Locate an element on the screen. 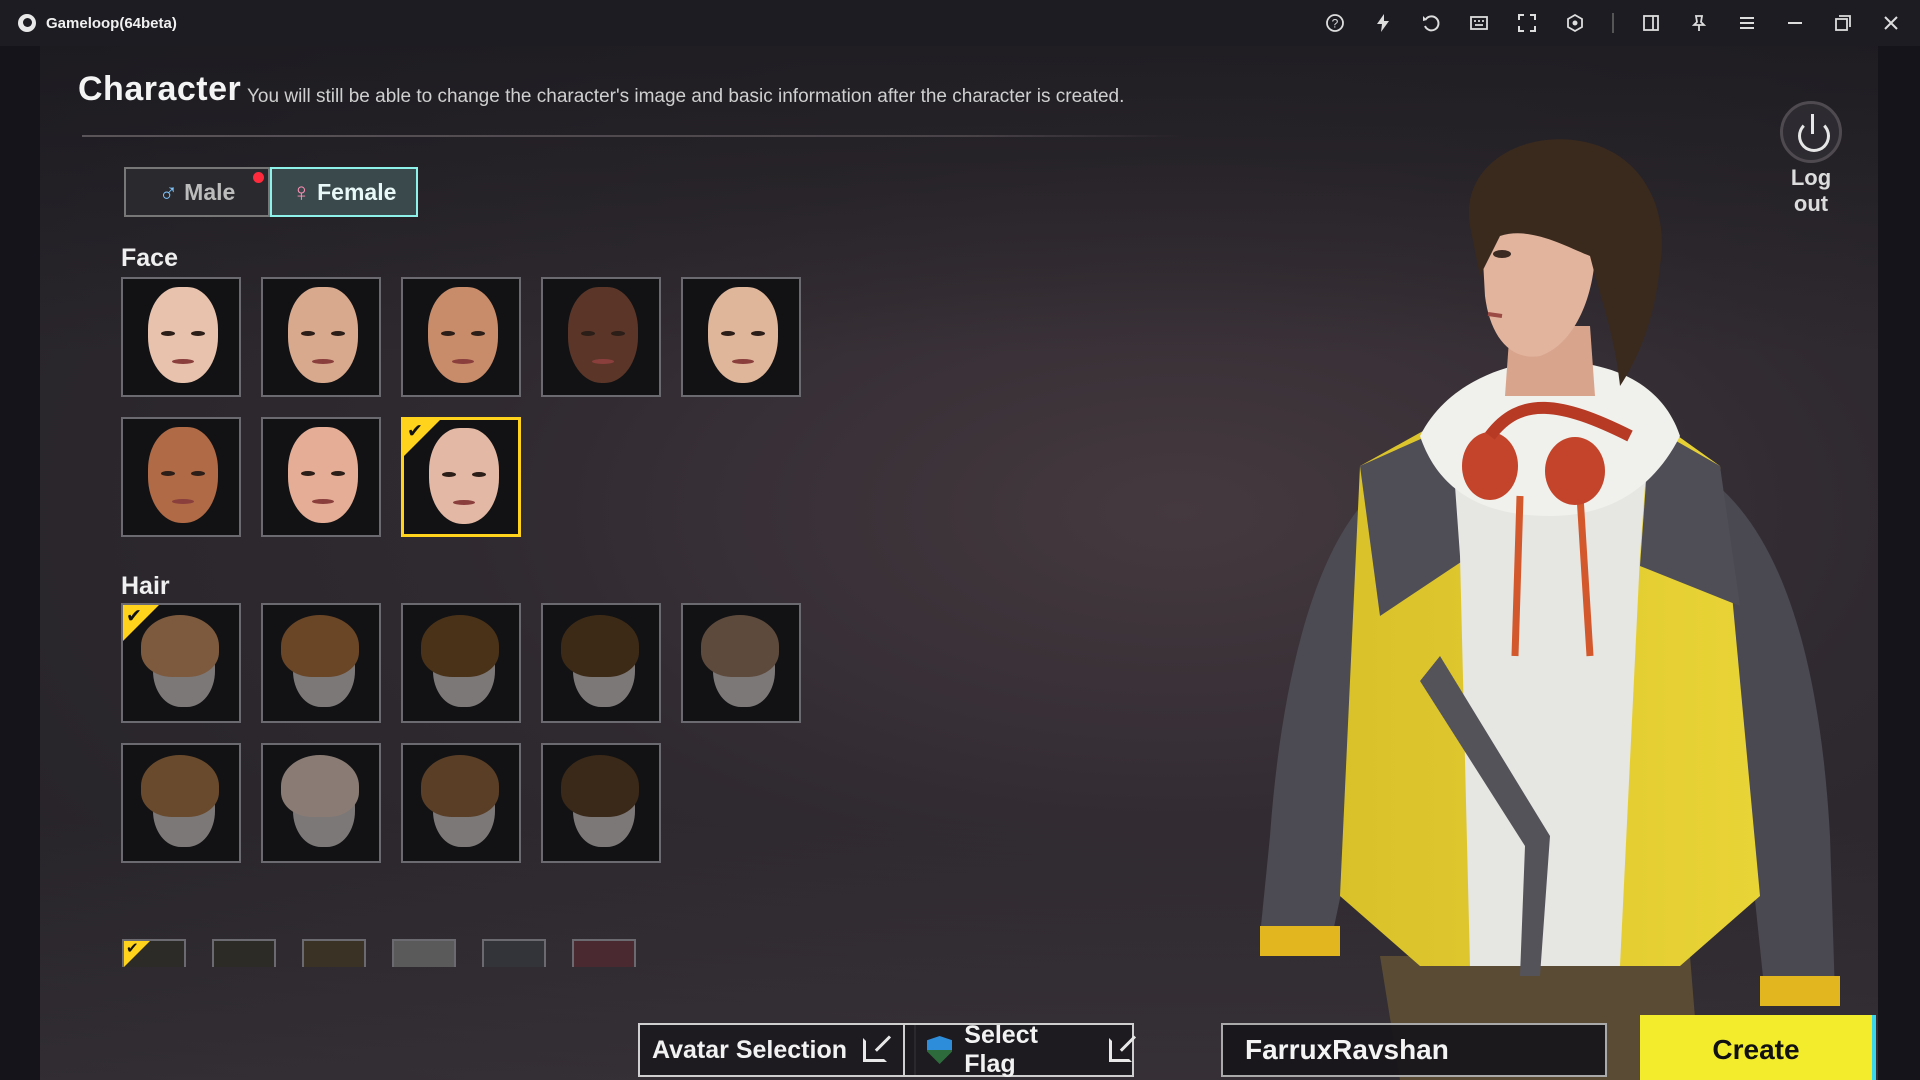  close-icon is located at coordinates (1891, 23).